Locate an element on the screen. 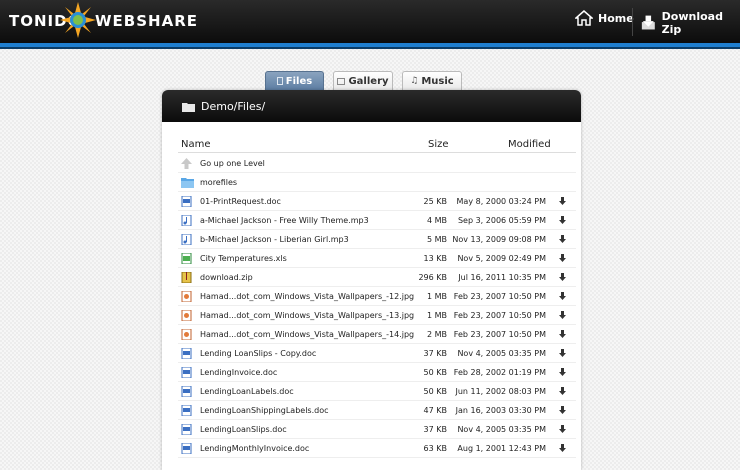  current-path: Demo/Files/ is located at coordinates (223, 106).